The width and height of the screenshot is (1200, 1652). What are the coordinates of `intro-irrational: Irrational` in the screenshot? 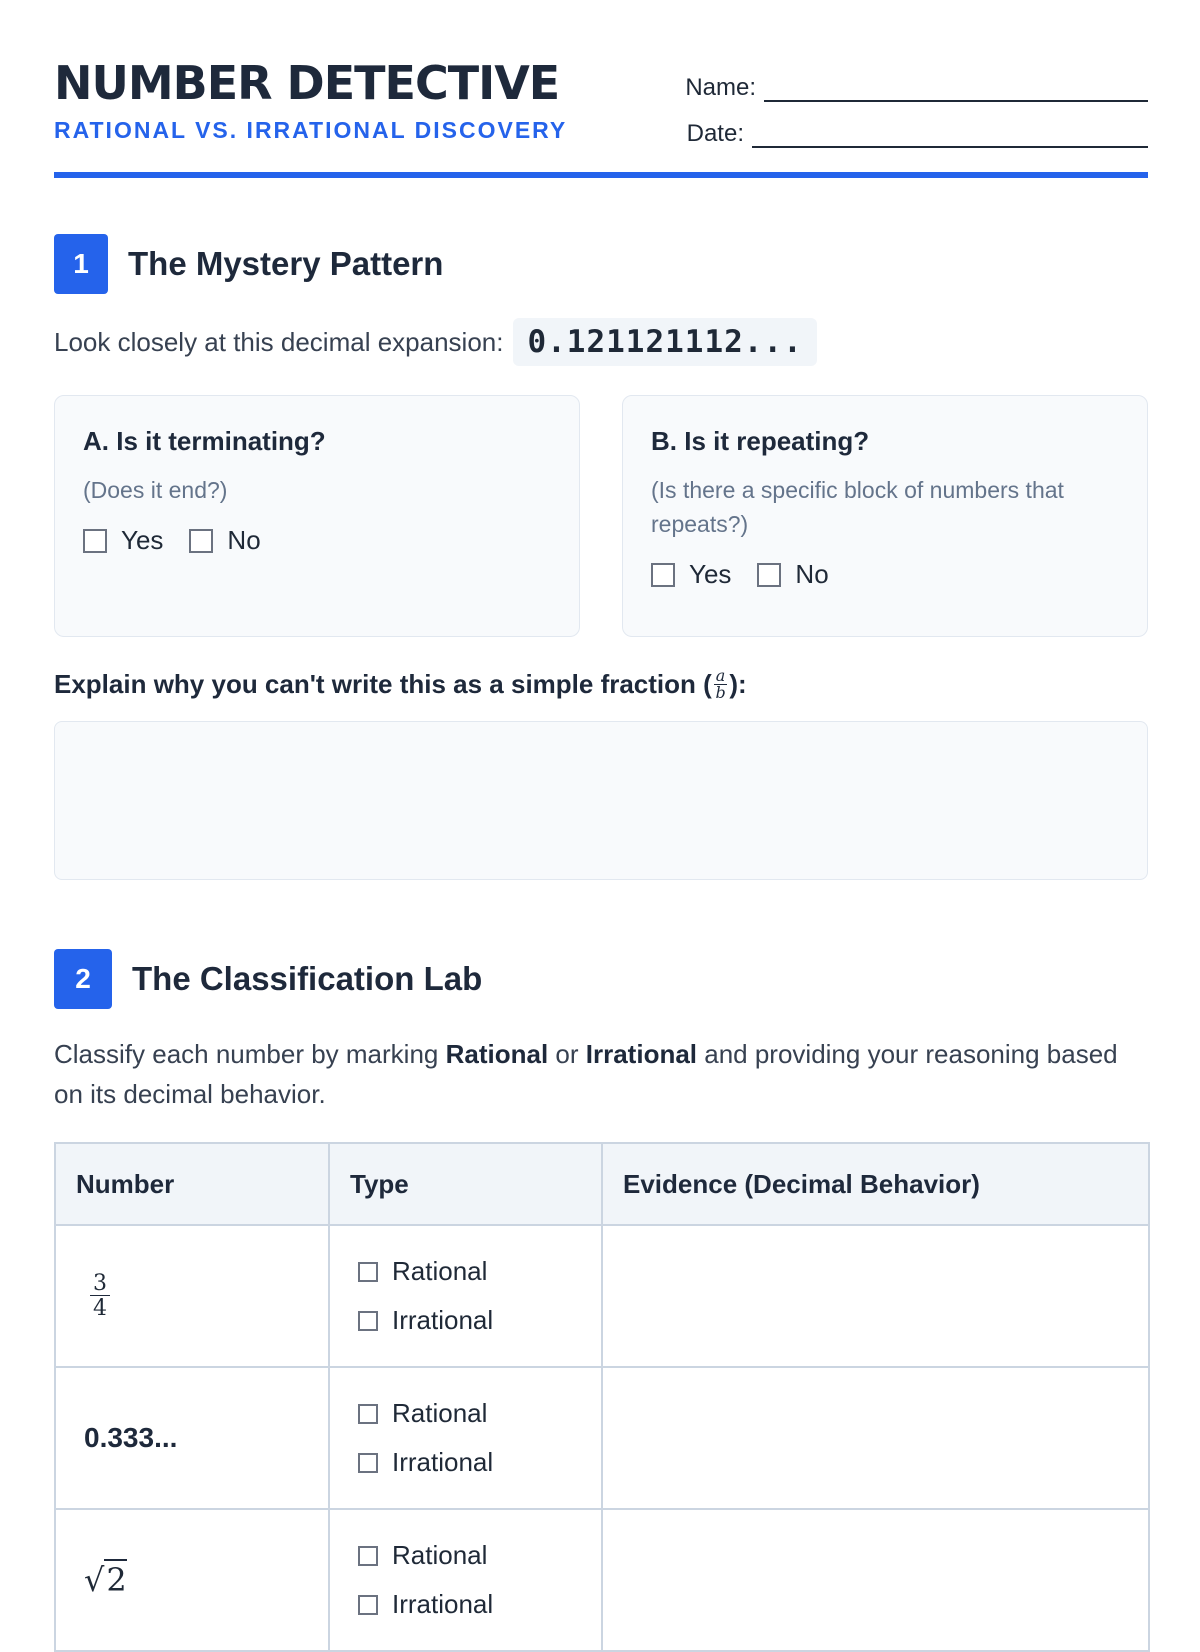 It's located at (641, 1054).